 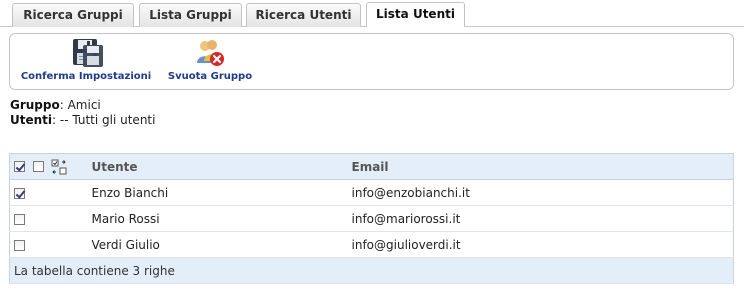 What do you see at coordinates (86, 76) in the screenshot?
I see `save-settings-label: Conferma Impostazioni` at bounding box center [86, 76].